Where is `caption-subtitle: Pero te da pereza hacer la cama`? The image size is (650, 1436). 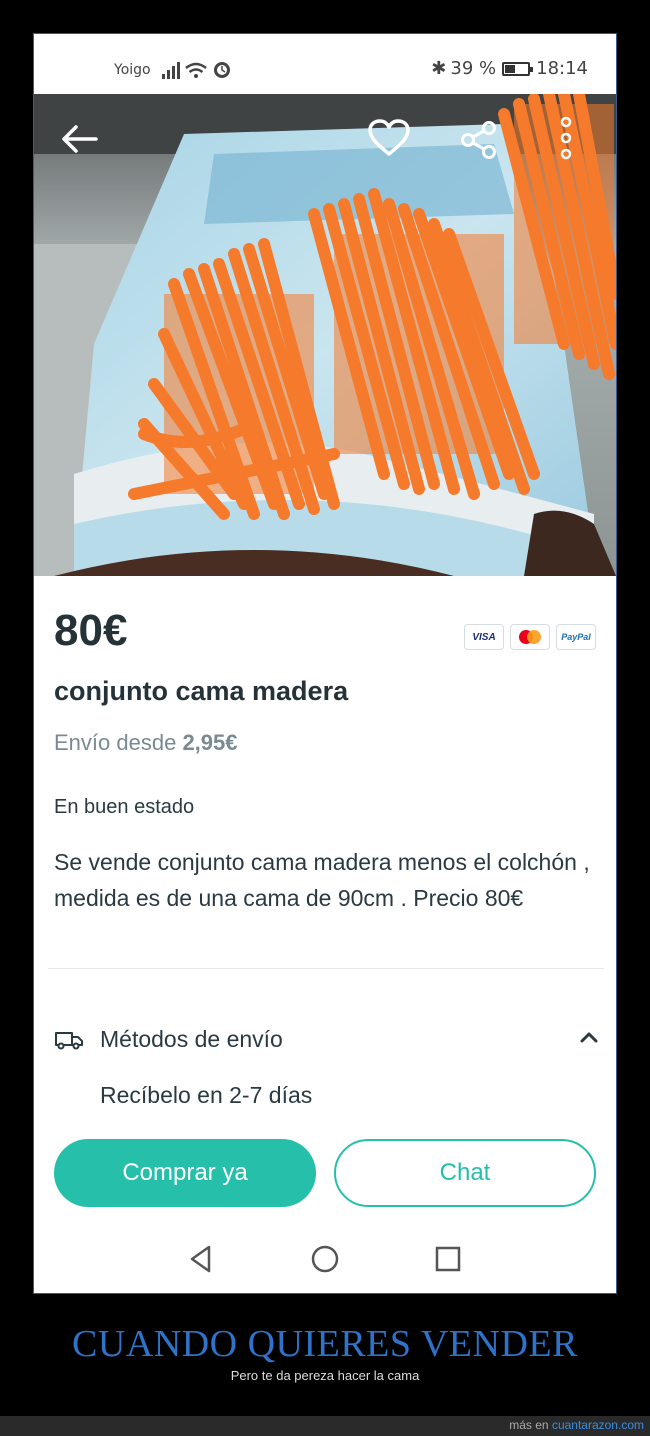
caption-subtitle: Pero te da pereza hacer la cama is located at coordinates (325, 1375).